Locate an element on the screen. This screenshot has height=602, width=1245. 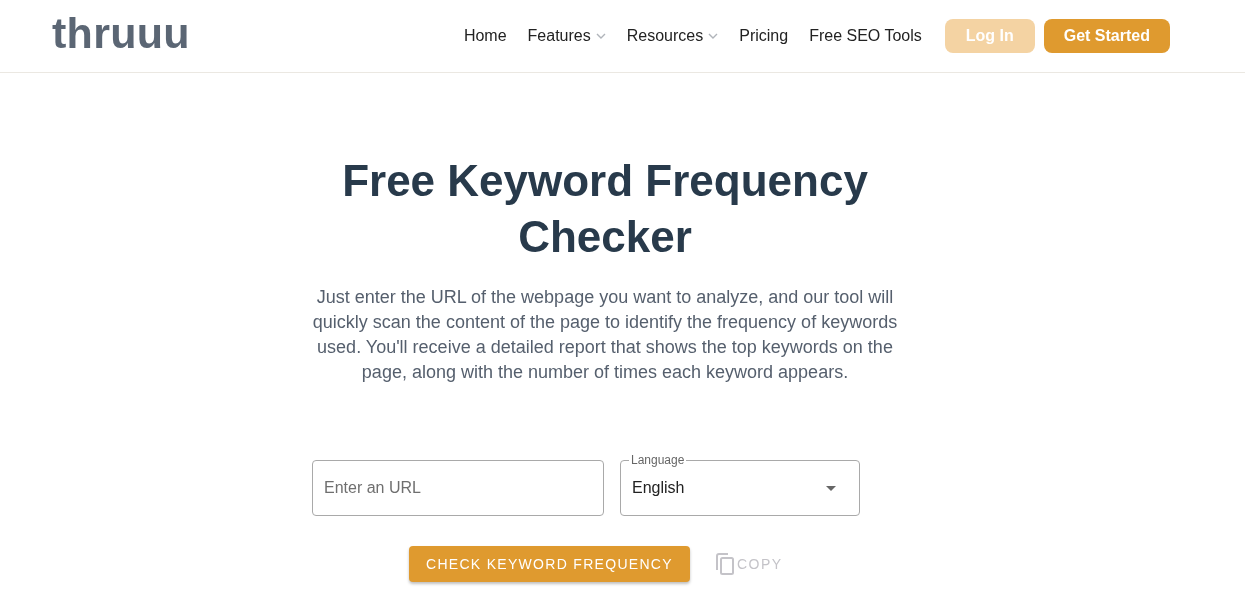
page-title: Free Keyword Frequency Checker is located at coordinates (605, 209).